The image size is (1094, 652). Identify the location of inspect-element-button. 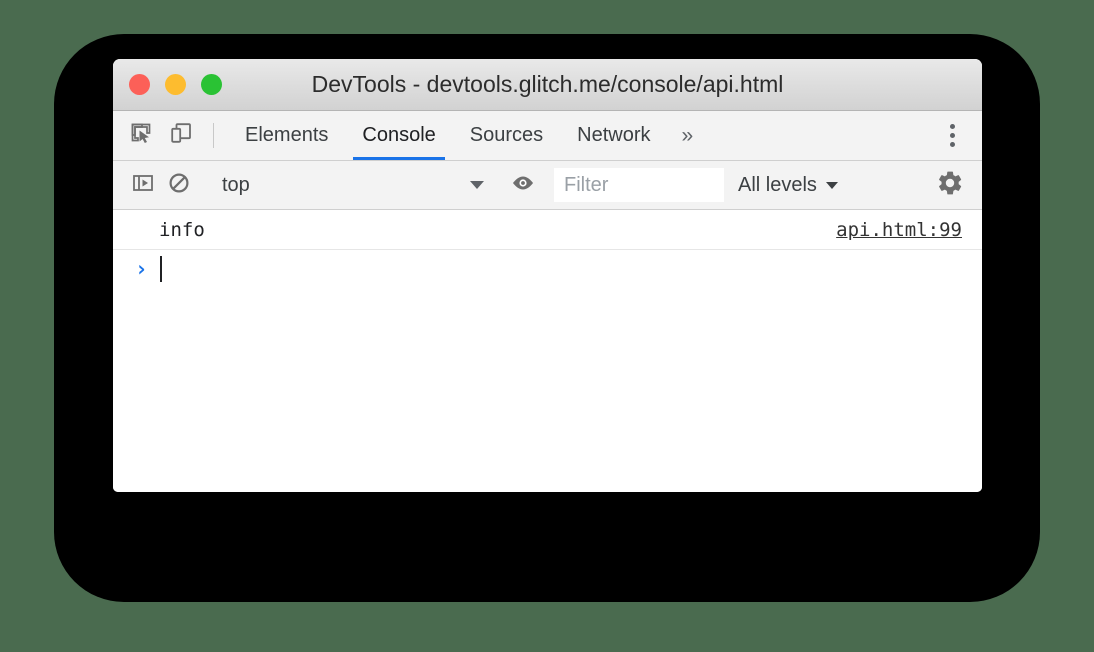
(141, 136).